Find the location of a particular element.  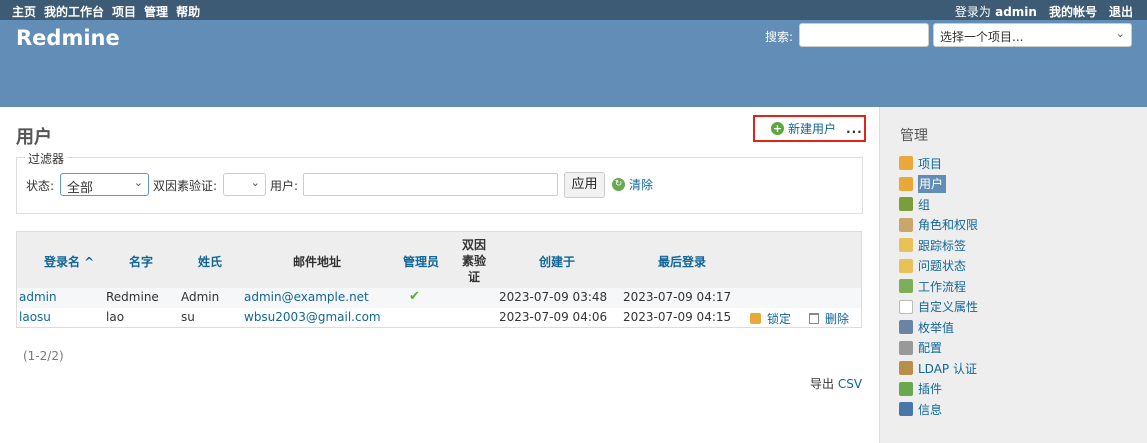

workflow-icon is located at coordinates (906, 286).